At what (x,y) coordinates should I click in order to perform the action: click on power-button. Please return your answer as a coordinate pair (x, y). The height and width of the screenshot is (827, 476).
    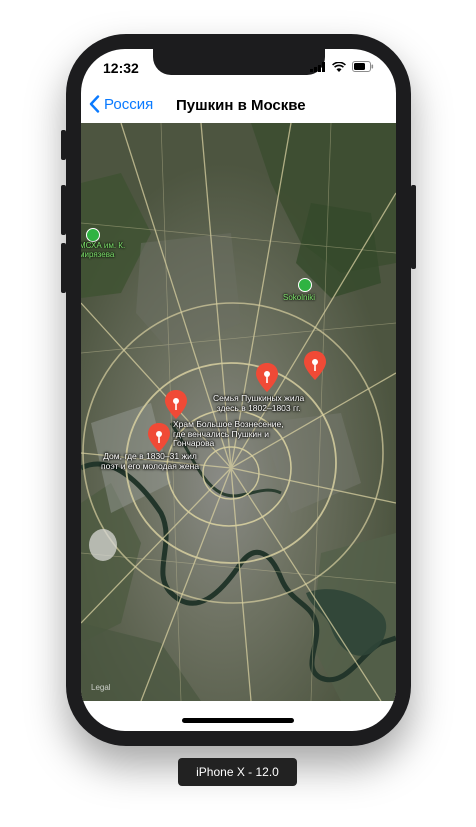
    Looking at the image, I should click on (413, 227).